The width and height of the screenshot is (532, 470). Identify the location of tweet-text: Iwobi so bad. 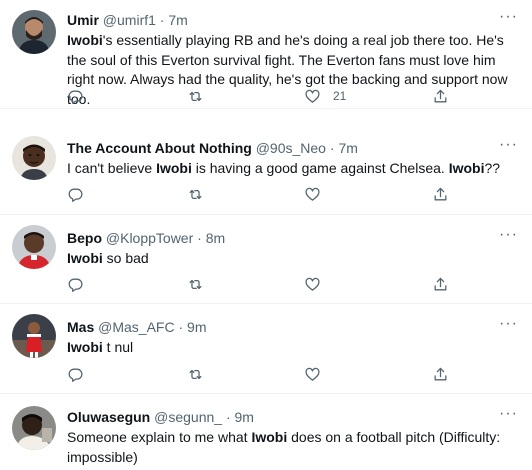
(292, 259).